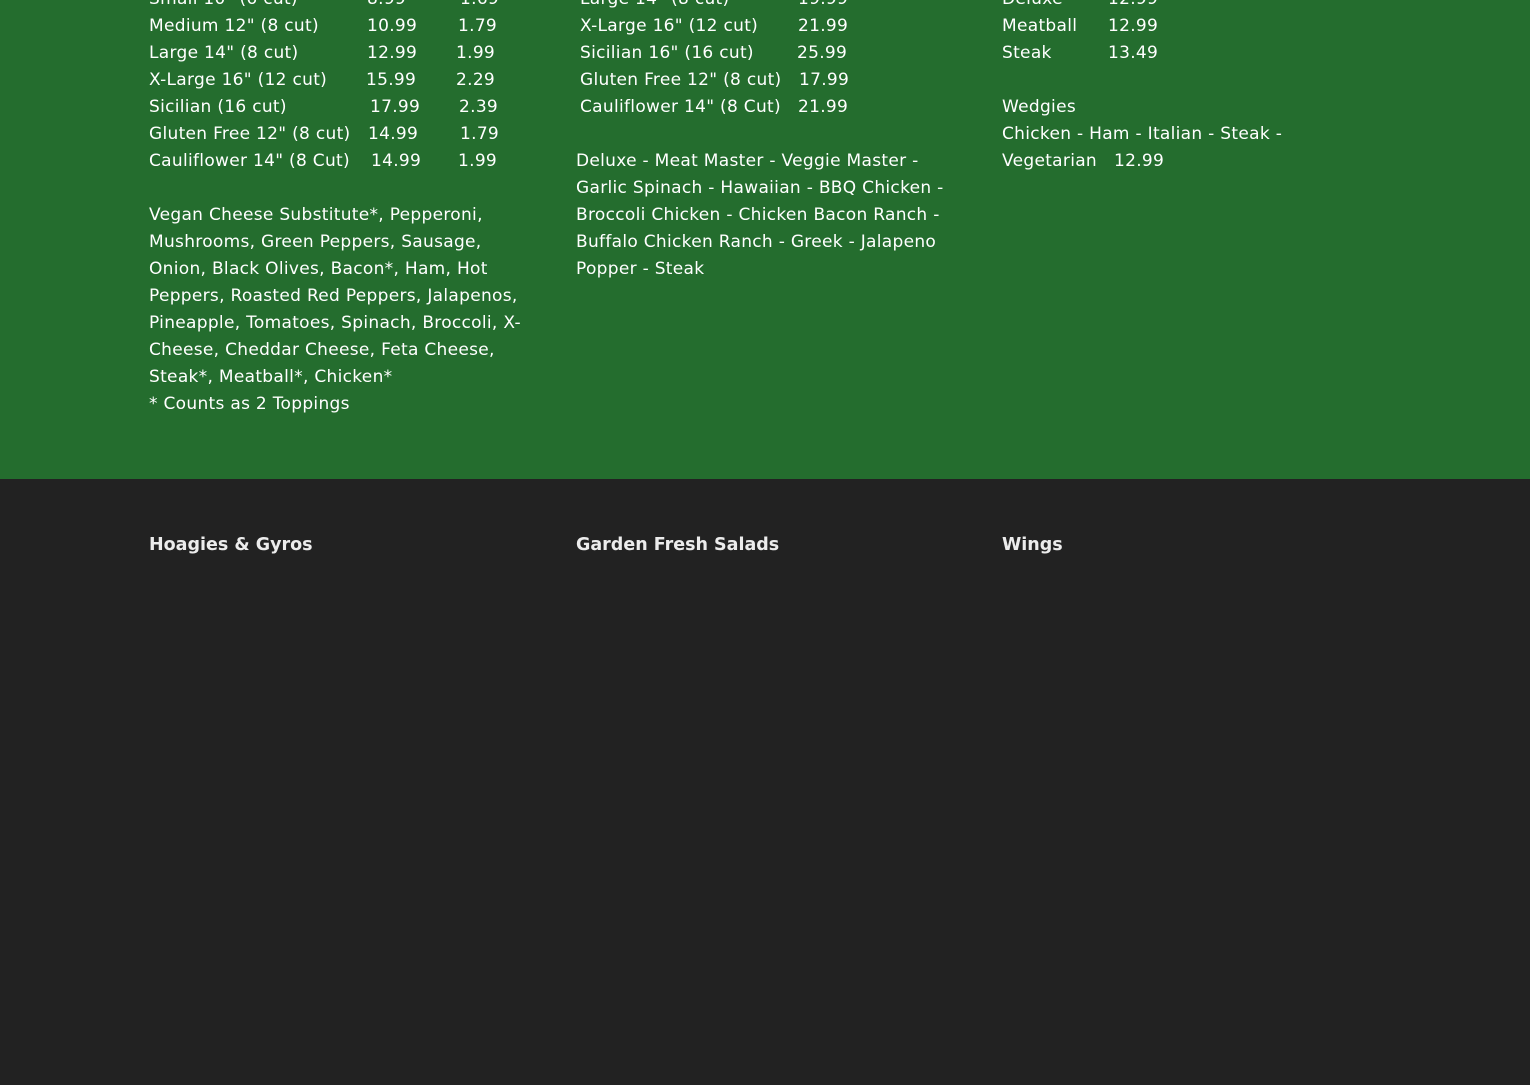 This screenshot has width=1530, height=1085. What do you see at coordinates (1027, 53) in the screenshot?
I see `item-name: Steak` at bounding box center [1027, 53].